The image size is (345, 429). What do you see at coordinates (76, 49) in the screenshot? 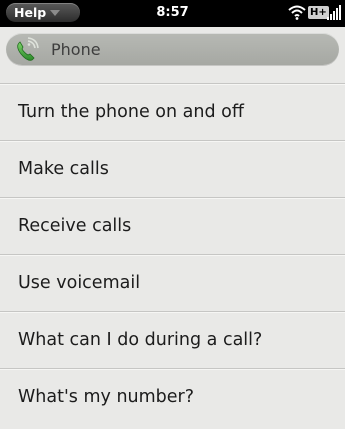
I see `header-title: Phone` at bounding box center [76, 49].